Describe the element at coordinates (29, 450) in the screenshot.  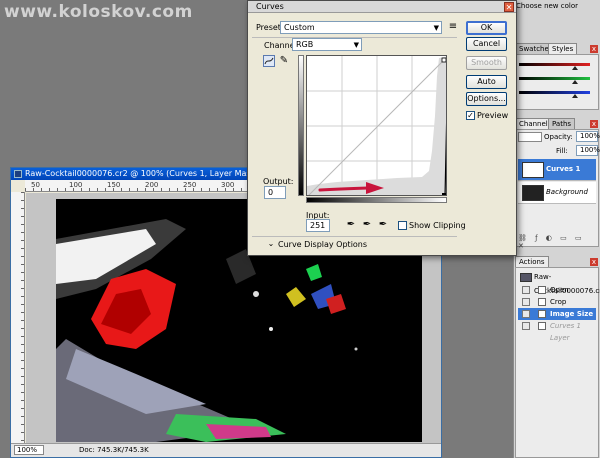
I see `zoom-field: 100%` at that location.